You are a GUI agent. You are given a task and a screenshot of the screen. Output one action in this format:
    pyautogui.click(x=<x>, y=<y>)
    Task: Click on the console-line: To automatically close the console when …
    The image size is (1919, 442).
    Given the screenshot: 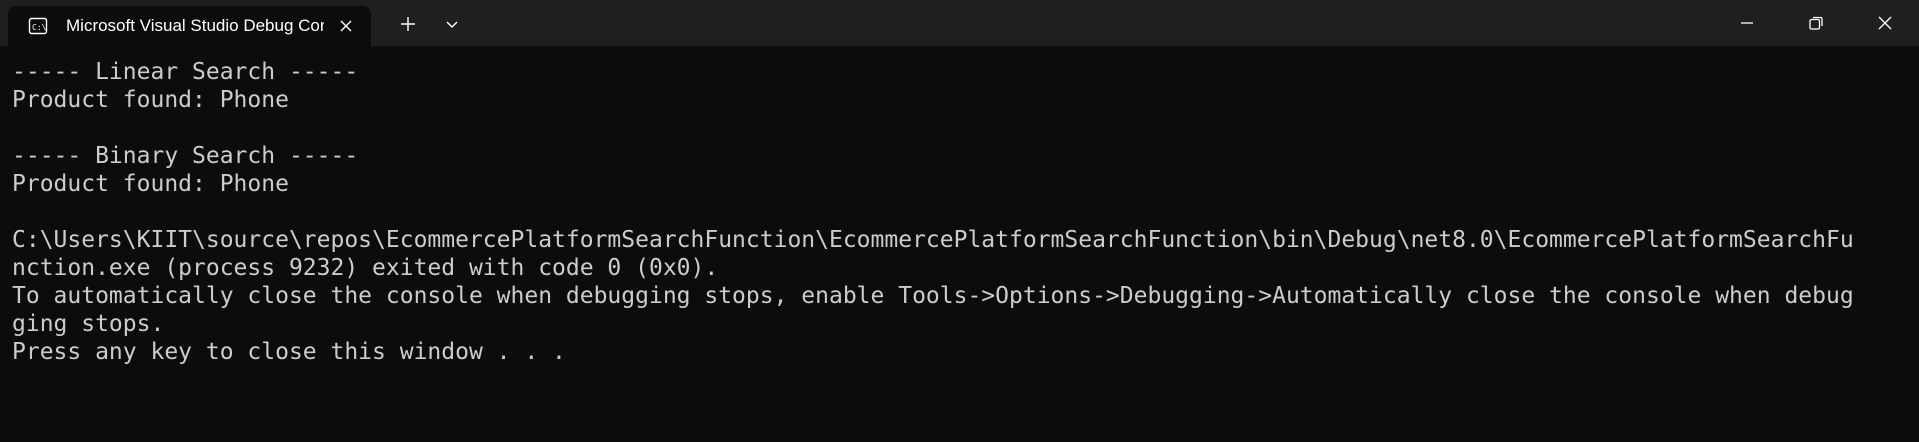 What is the action you would take?
    pyautogui.click(x=933, y=296)
    